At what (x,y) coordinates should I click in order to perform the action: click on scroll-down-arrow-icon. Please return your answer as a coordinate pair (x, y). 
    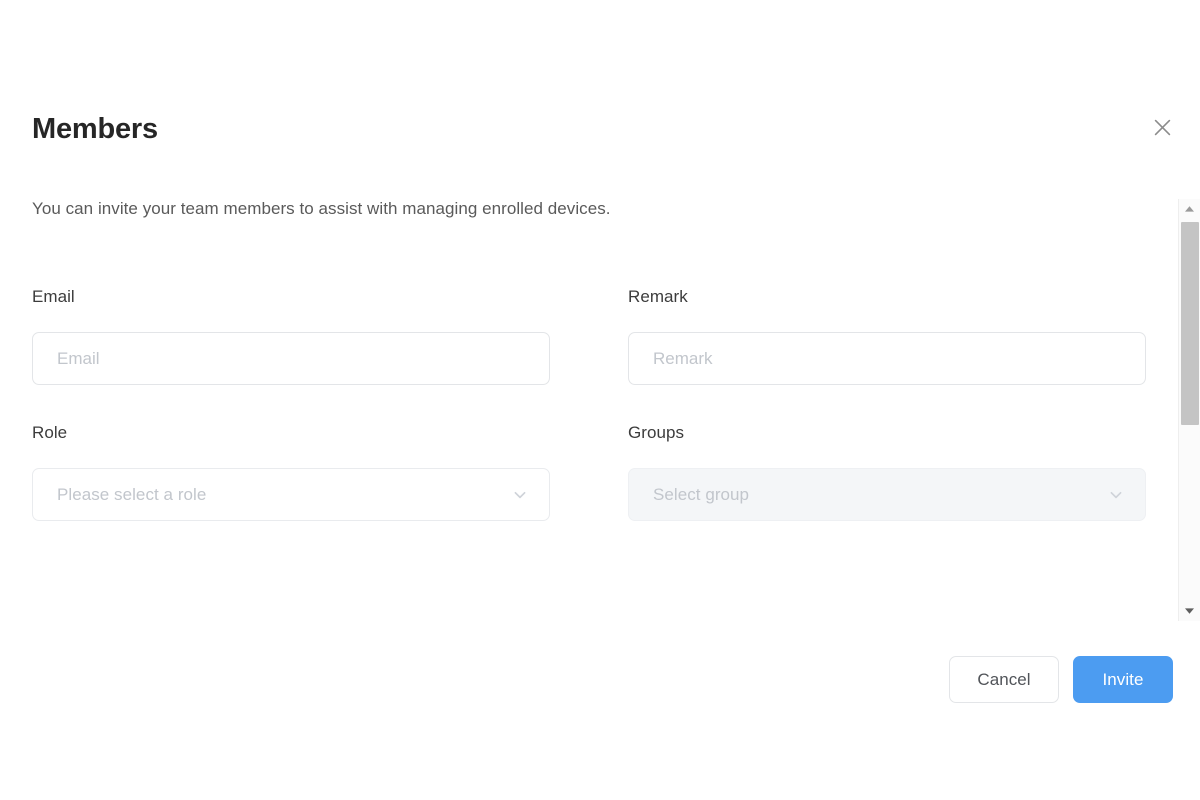
    Looking at the image, I should click on (1189, 611).